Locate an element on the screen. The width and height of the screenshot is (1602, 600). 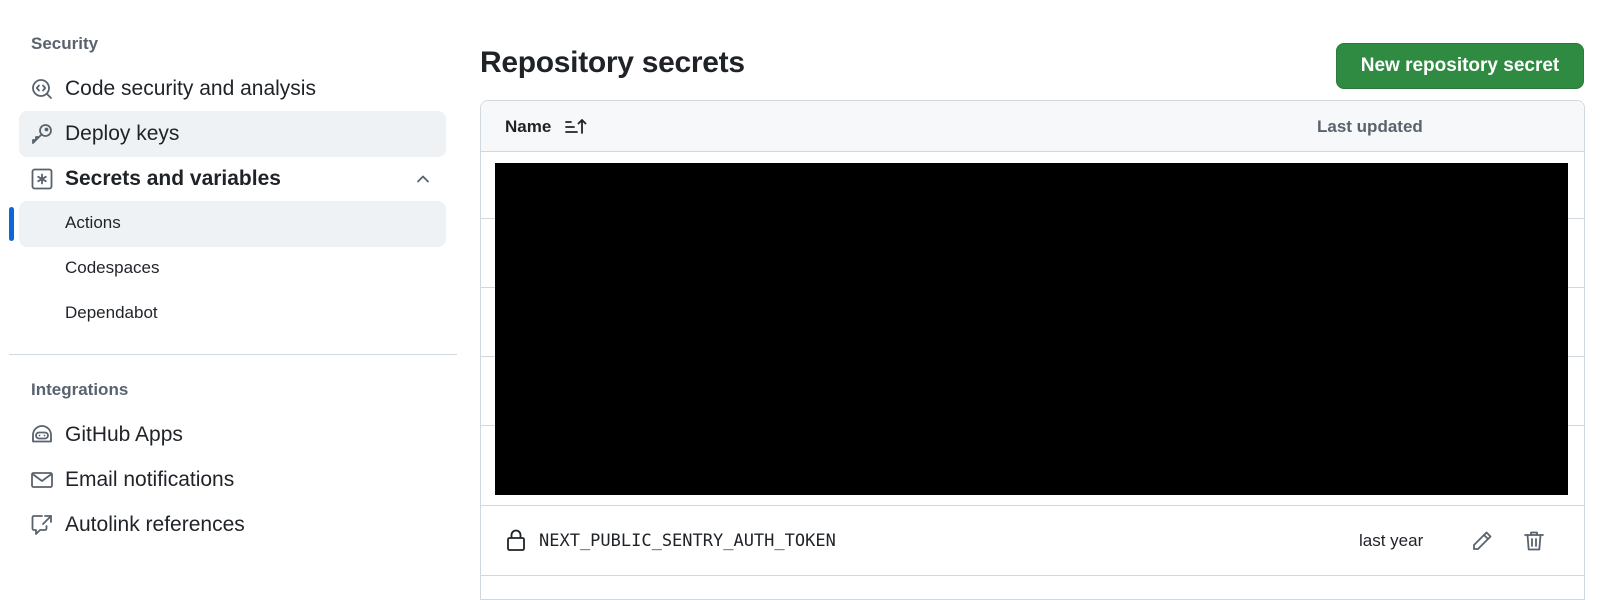
sidebar-item-label: Code security and analysis is located at coordinates (190, 88).